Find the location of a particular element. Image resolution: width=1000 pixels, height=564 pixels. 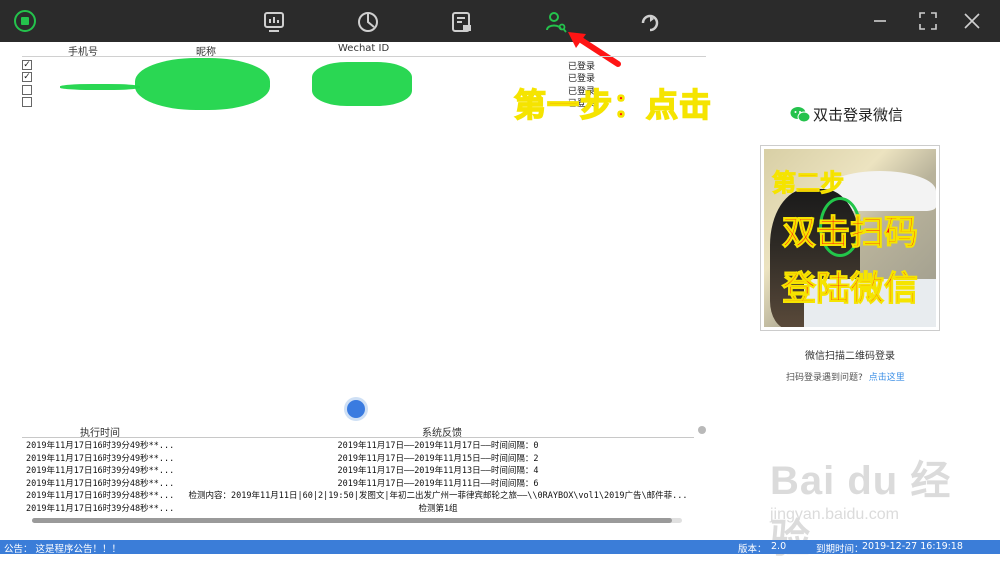

version-value: 2.0 is located at coordinates (779, 546).